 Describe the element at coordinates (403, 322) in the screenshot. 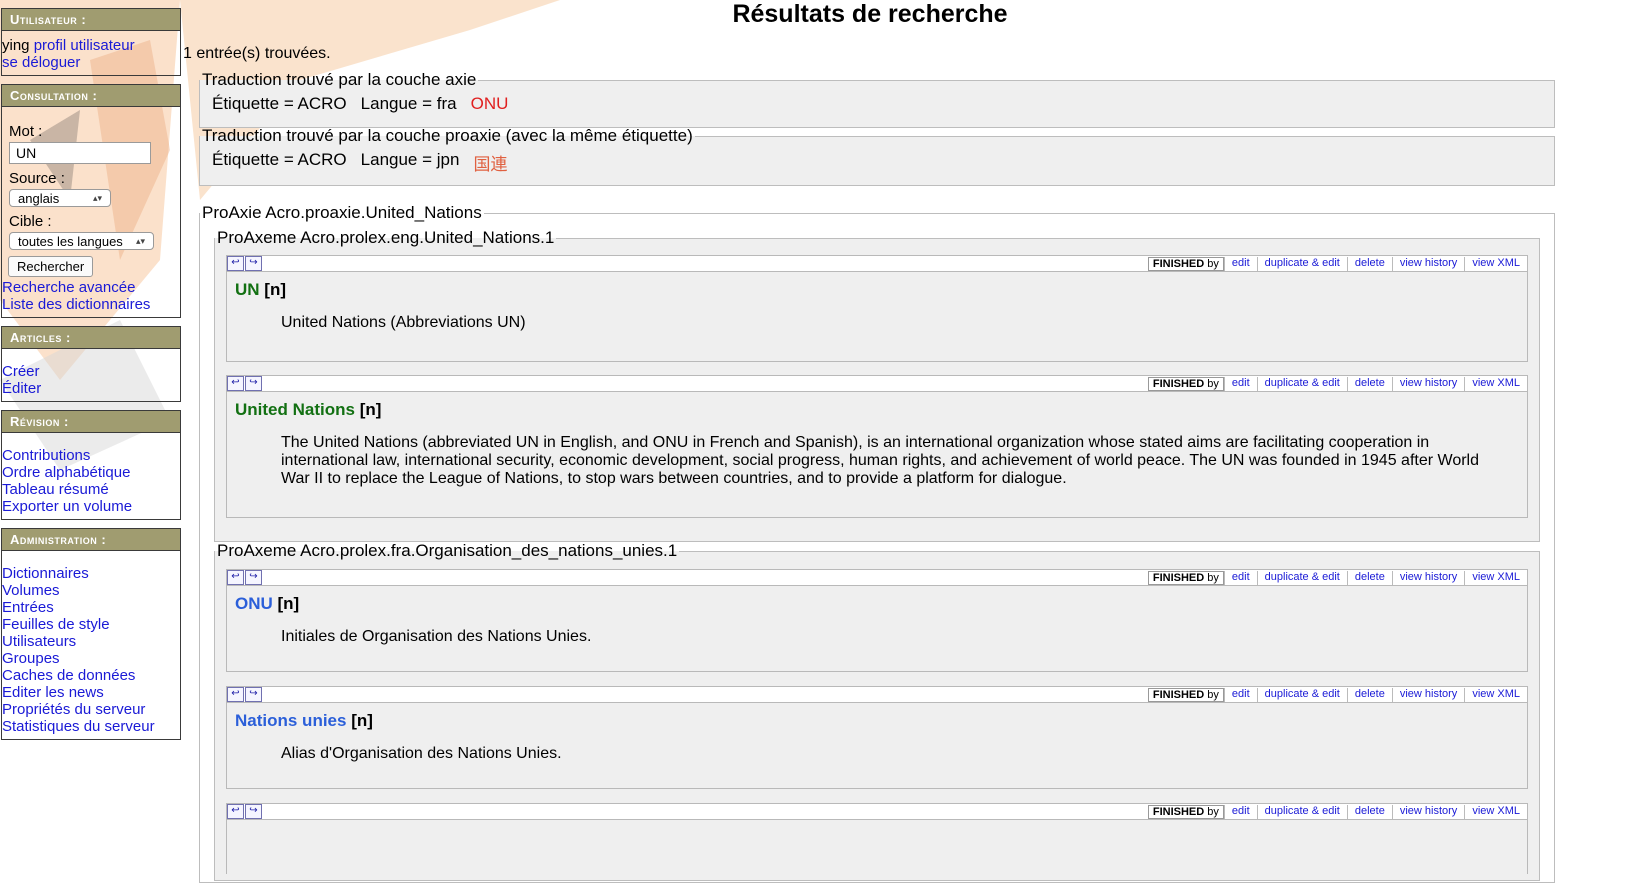

I see `entry-definition: United Nations (Abbreviations UN)` at that location.